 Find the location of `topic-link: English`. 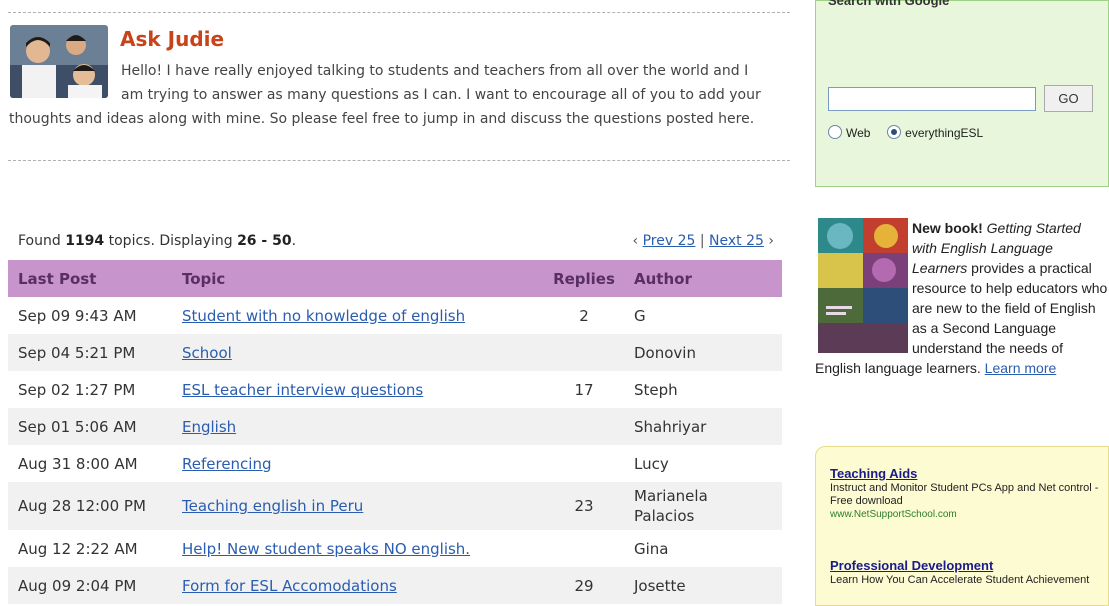

topic-link: English is located at coordinates (209, 427).